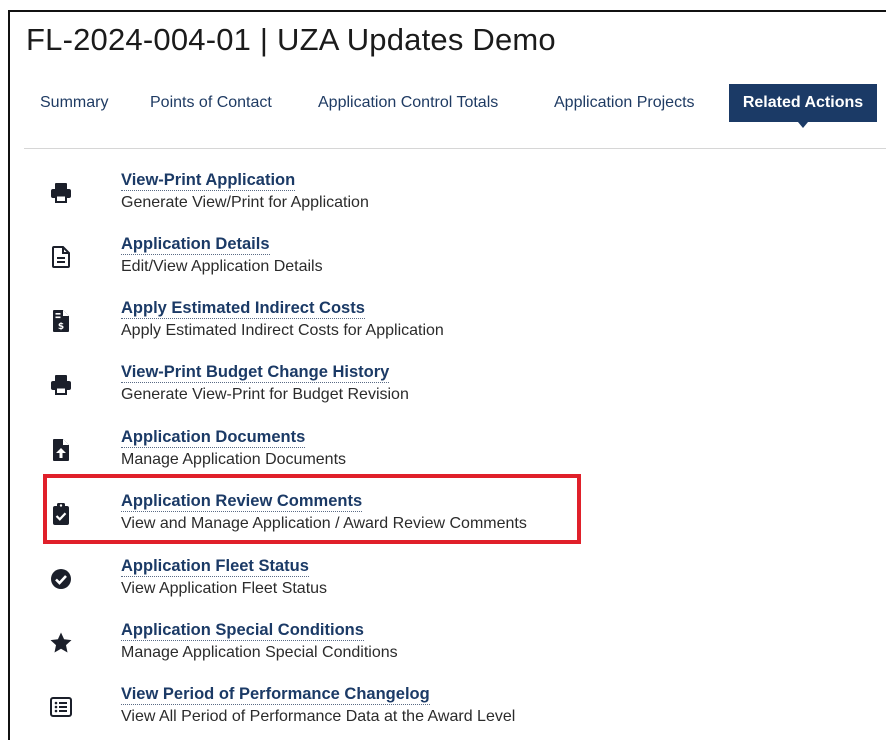  Describe the element at coordinates (803, 125) in the screenshot. I see `caret-down-icon` at that location.